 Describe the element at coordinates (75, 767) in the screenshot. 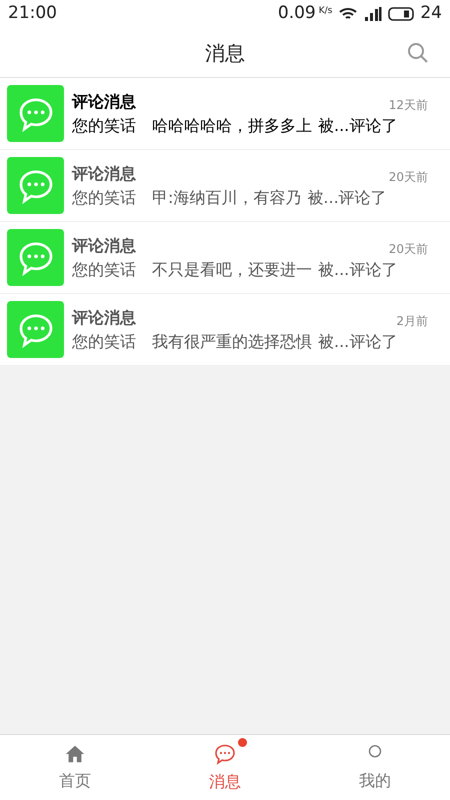

I see `tab: 首页` at that location.